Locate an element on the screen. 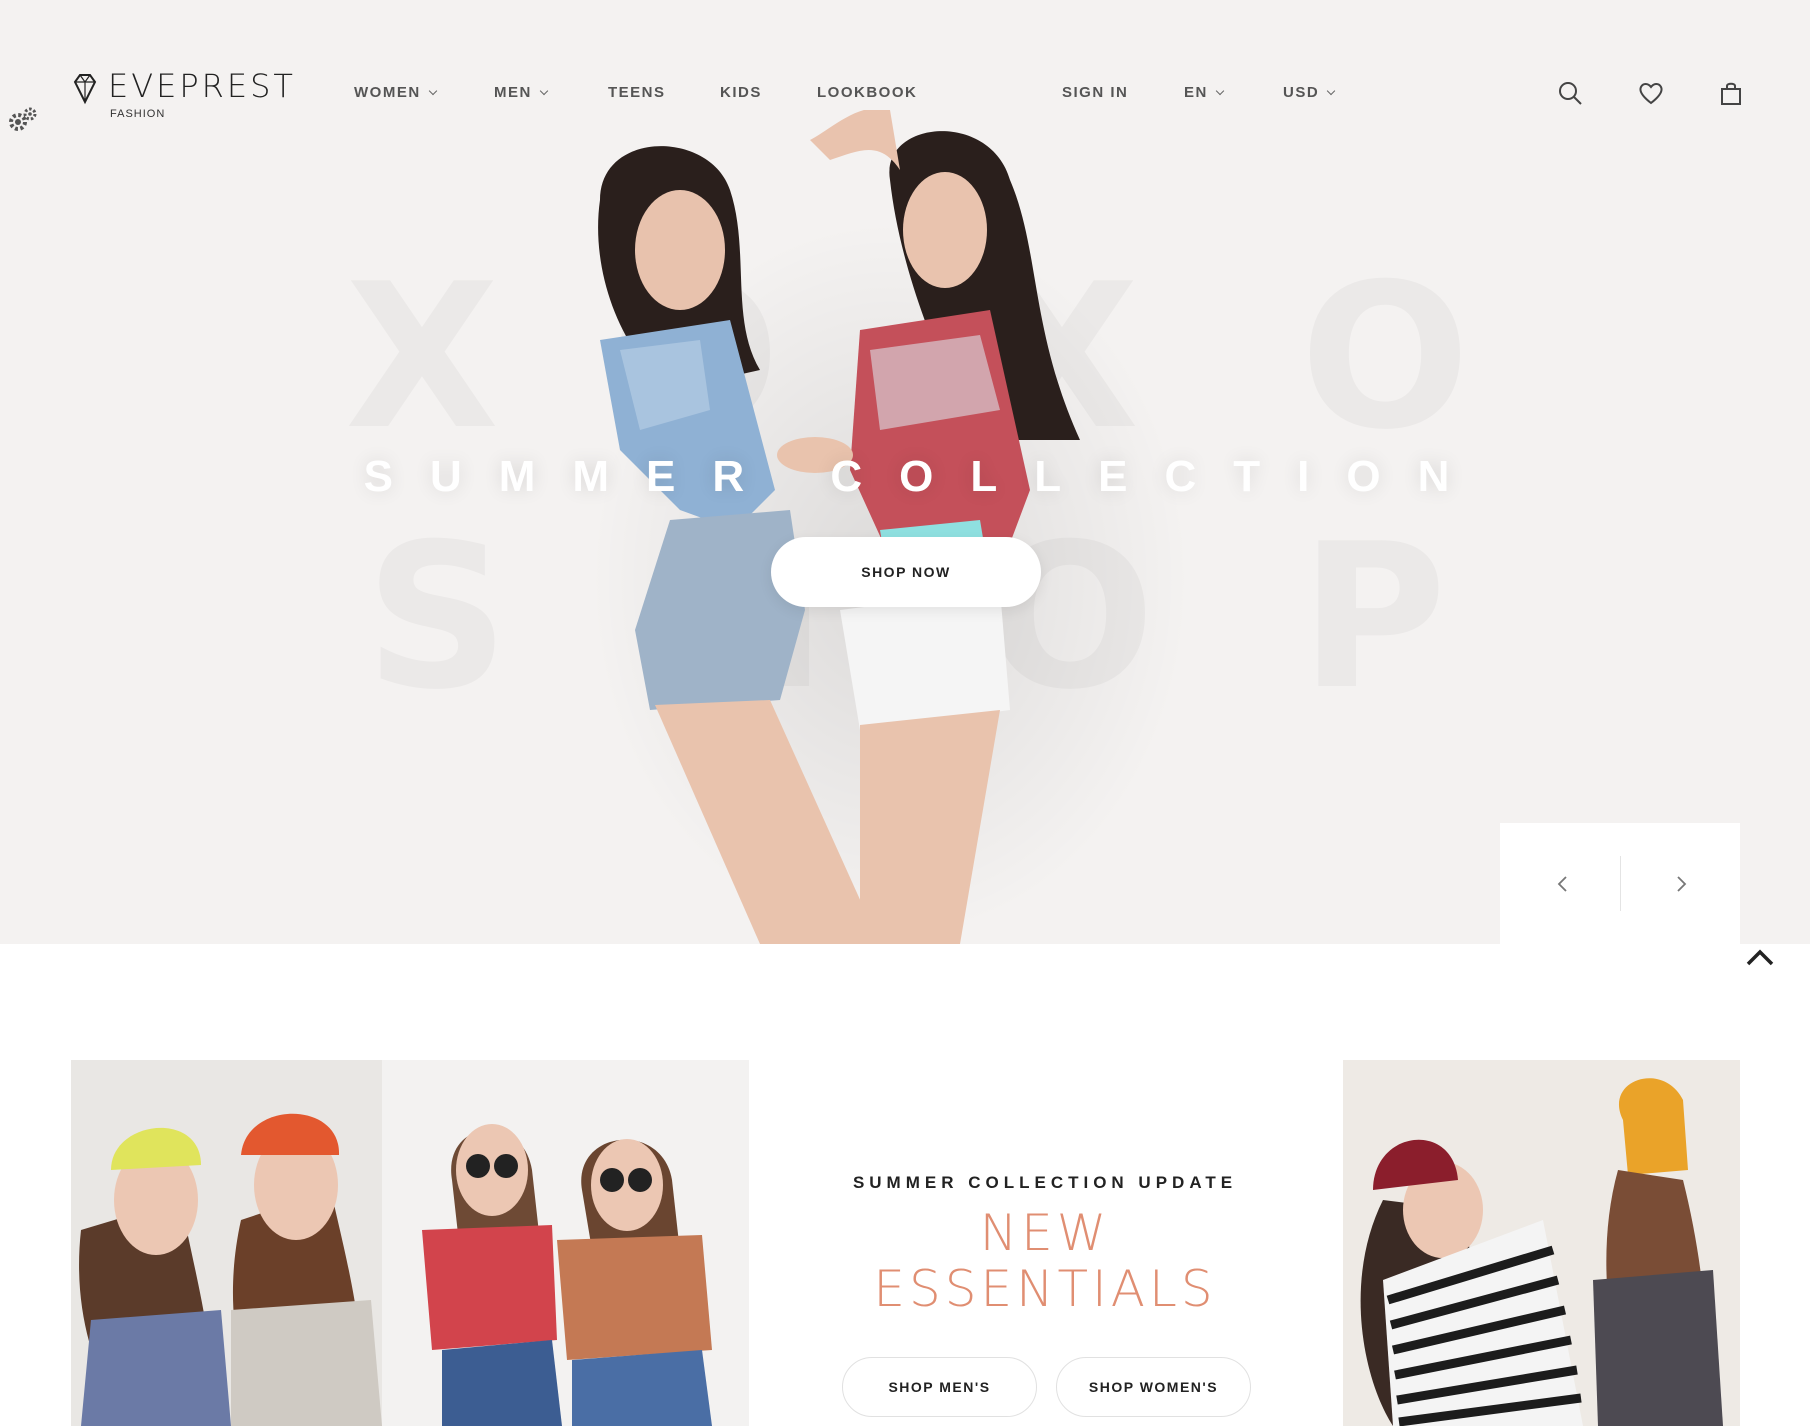 This screenshot has height=1426, width=1810. promo-image-sunglasses is located at coordinates (565, 1243).